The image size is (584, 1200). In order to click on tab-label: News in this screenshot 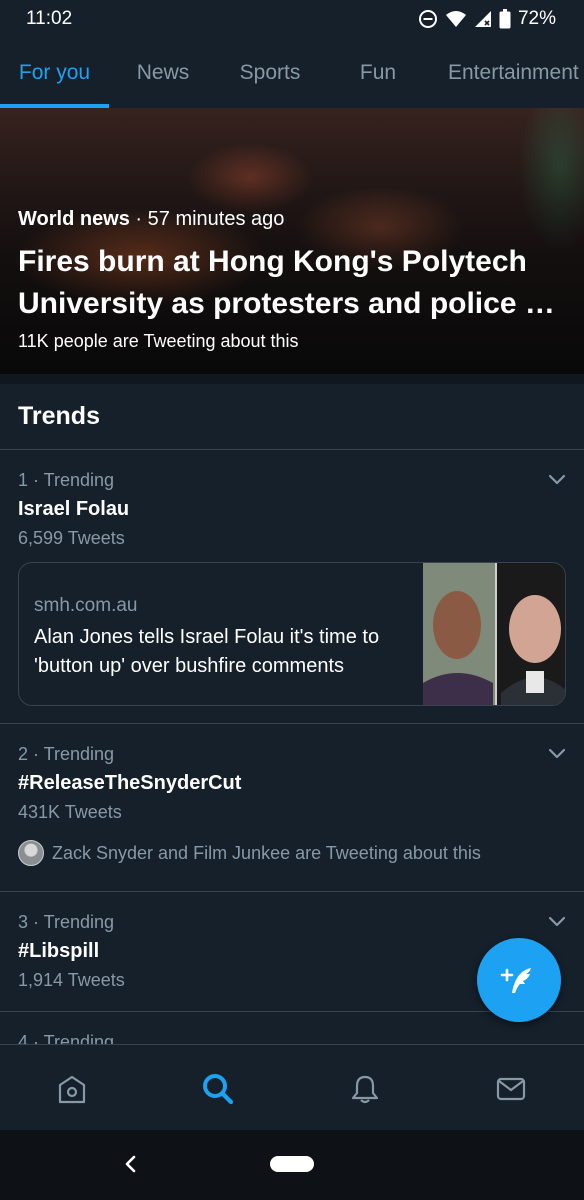, I will do `click(163, 72)`.